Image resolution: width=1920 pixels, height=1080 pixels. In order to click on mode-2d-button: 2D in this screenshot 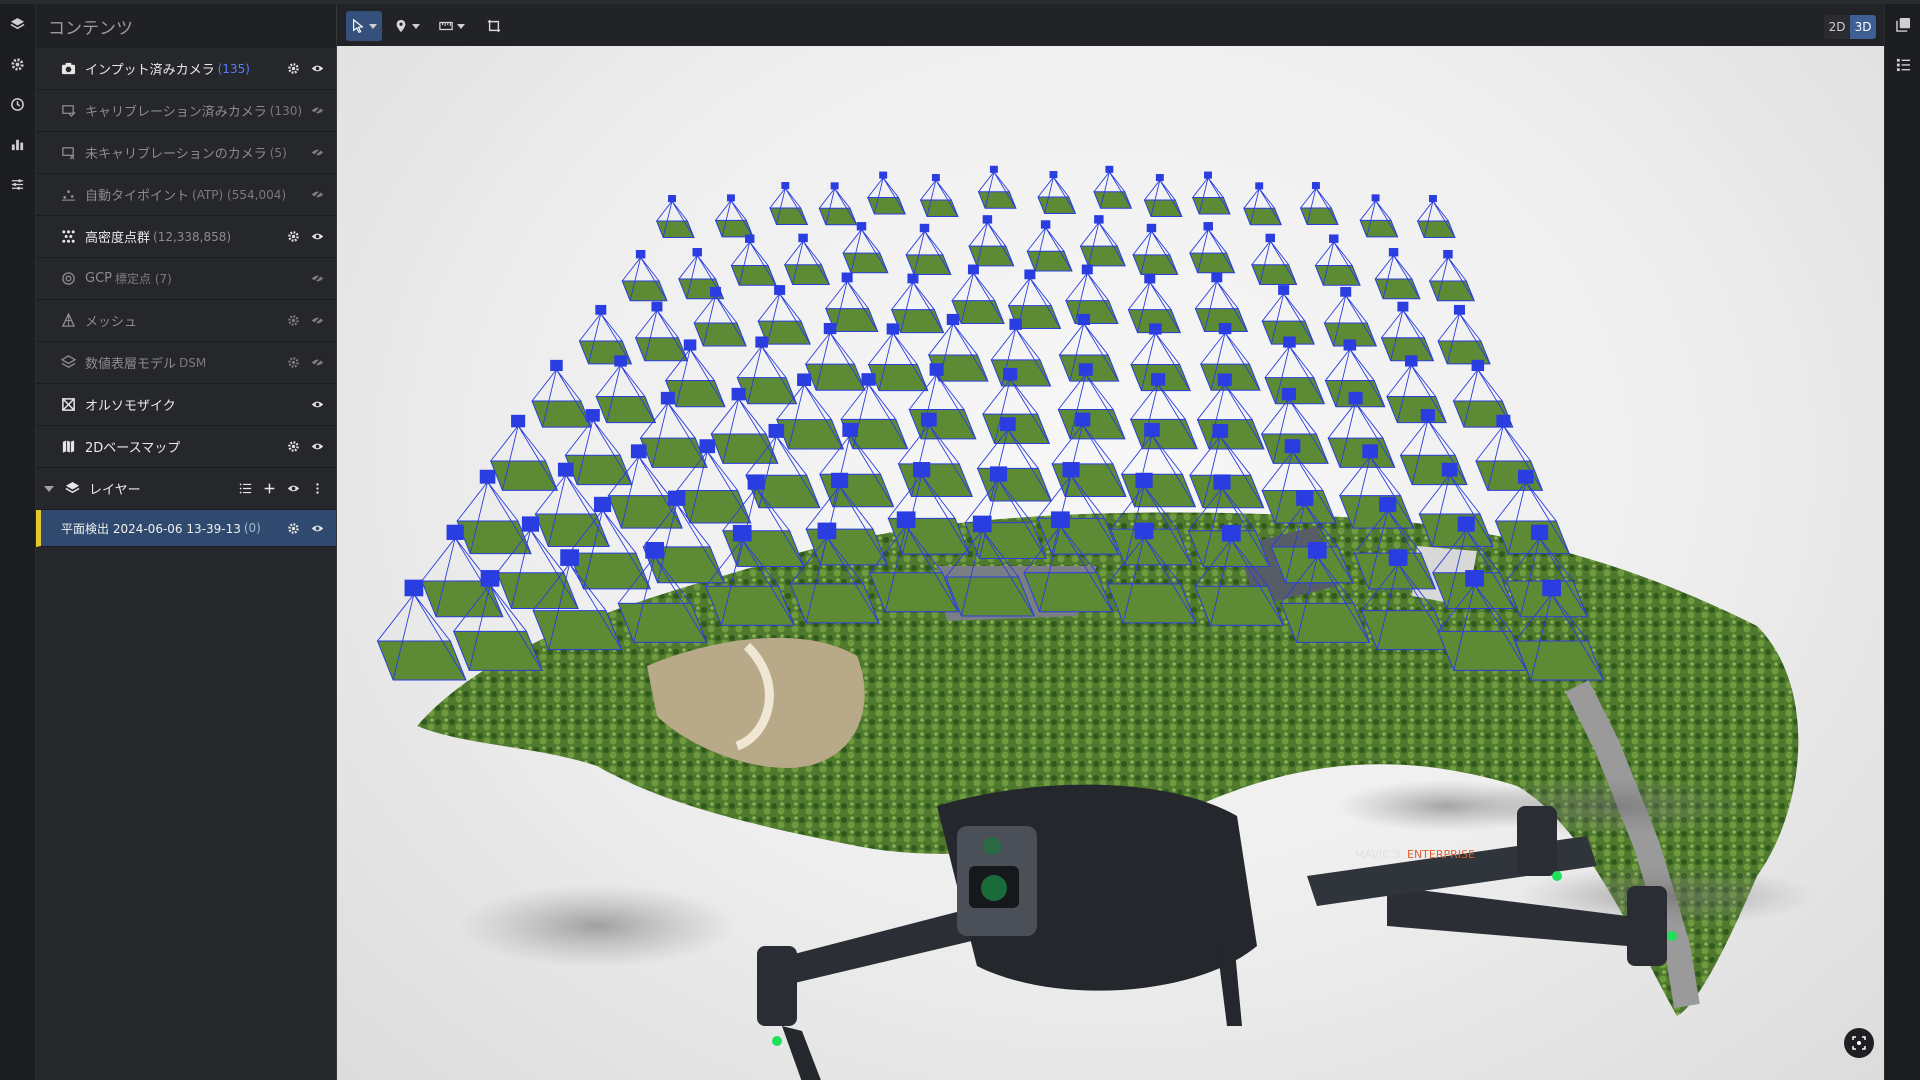, I will do `click(1837, 27)`.